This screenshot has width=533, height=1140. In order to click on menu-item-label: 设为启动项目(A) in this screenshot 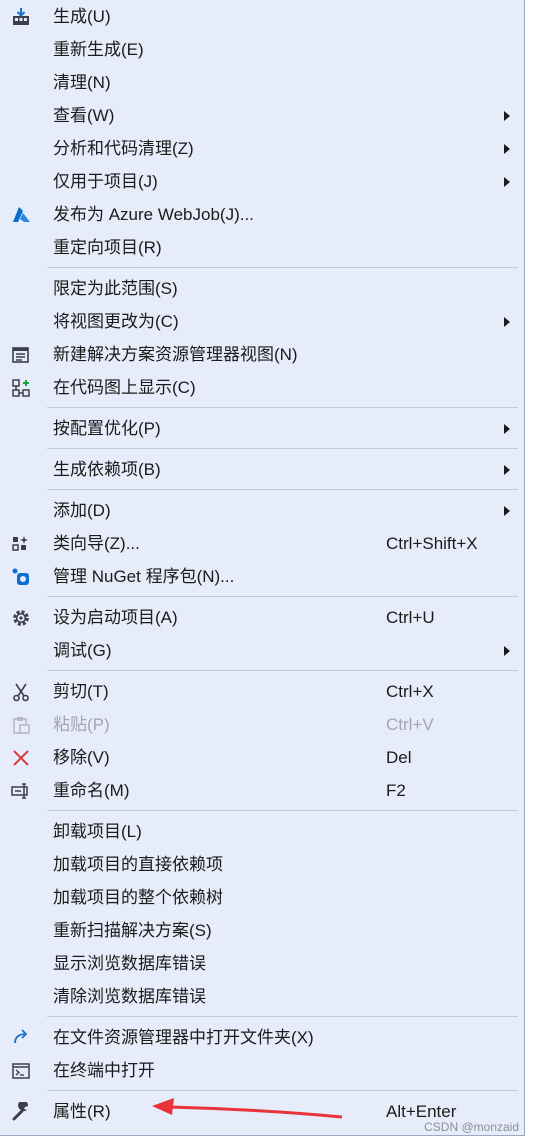, I will do `click(115, 617)`.